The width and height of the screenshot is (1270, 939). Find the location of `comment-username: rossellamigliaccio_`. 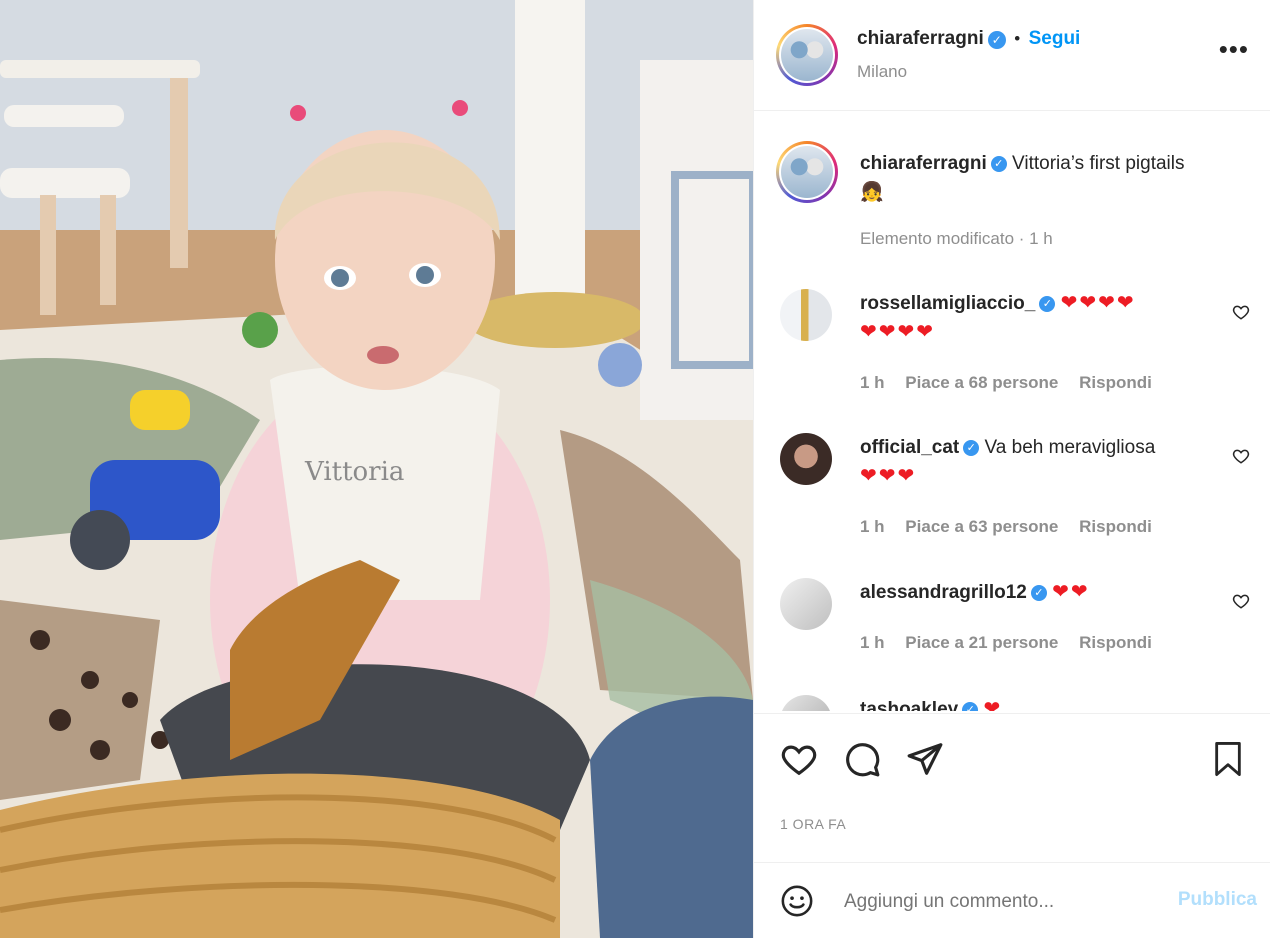

comment-username: rossellamigliaccio_ is located at coordinates (947, 303).